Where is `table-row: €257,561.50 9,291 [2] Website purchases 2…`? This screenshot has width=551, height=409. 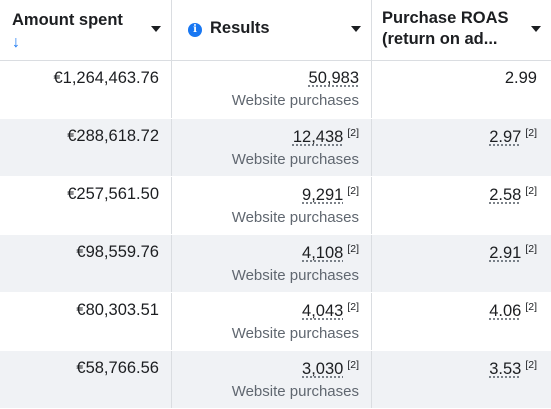 table-row: €257,561.50 9,291 [2] Website purchases 2… is located at coordinates (275, 206).